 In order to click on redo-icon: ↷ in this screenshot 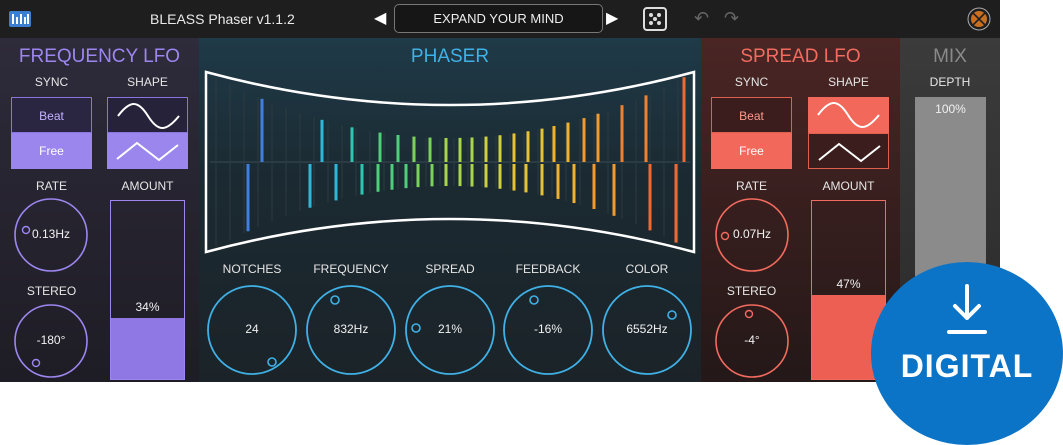, I will do `click(731, 18)`.